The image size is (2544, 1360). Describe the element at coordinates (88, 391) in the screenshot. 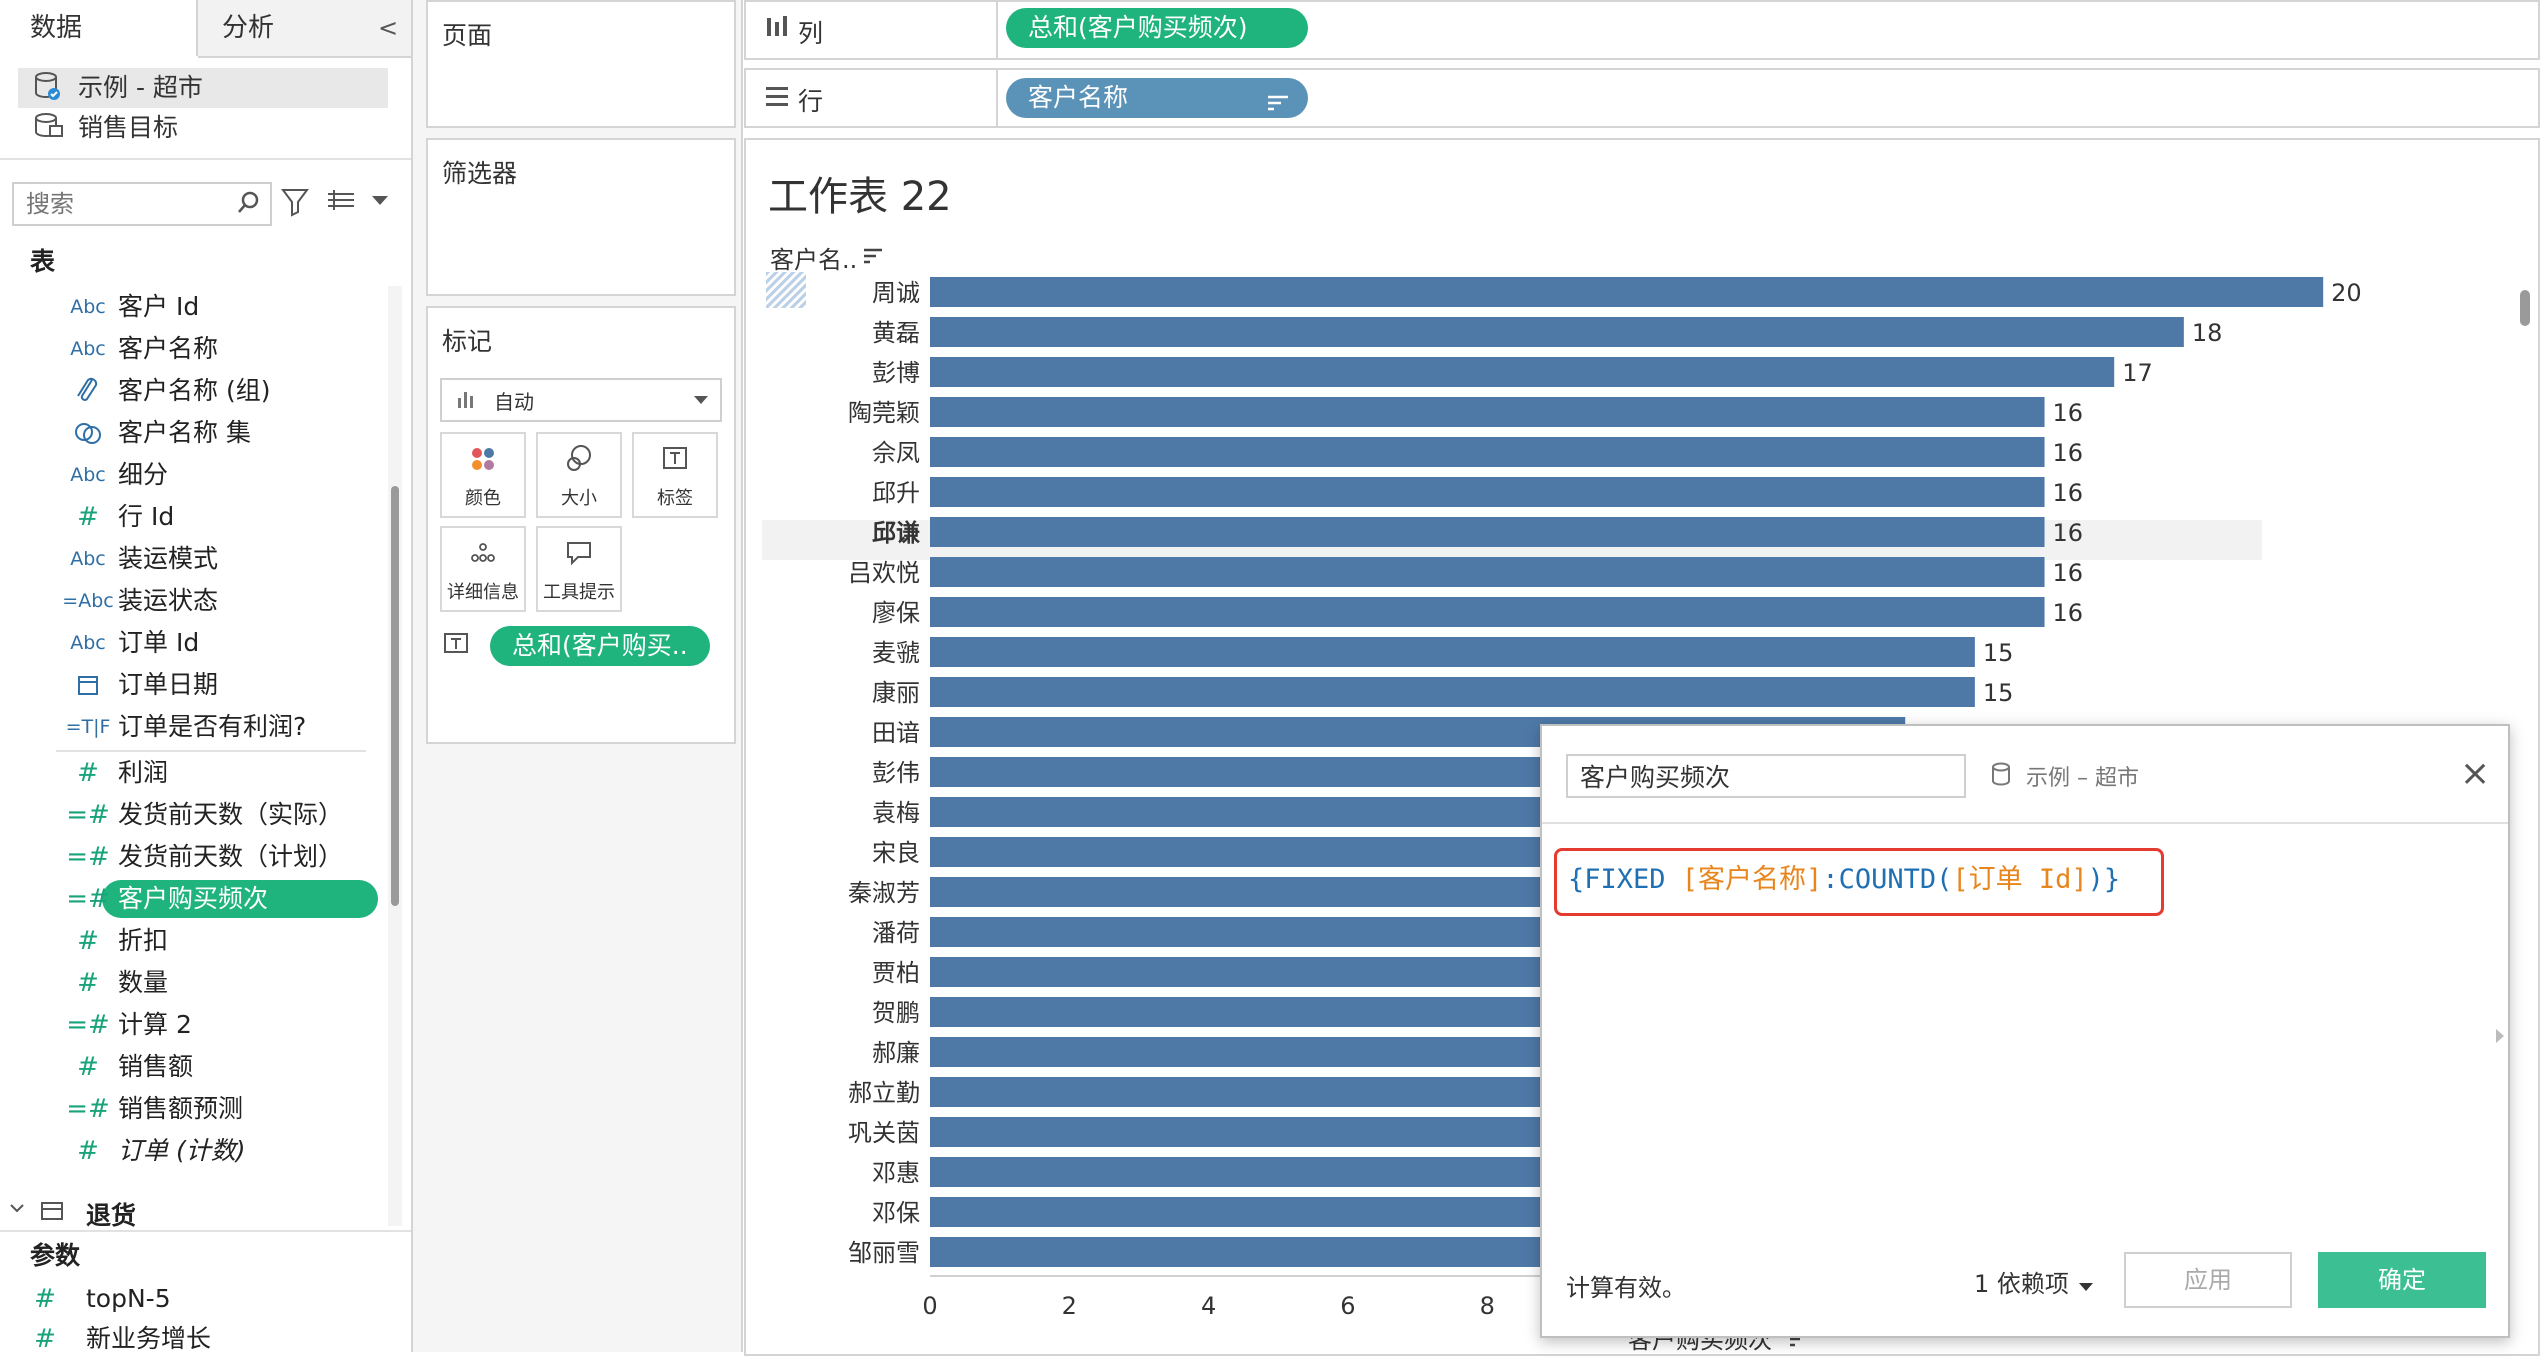

I see `paperclip-icon` at that location.